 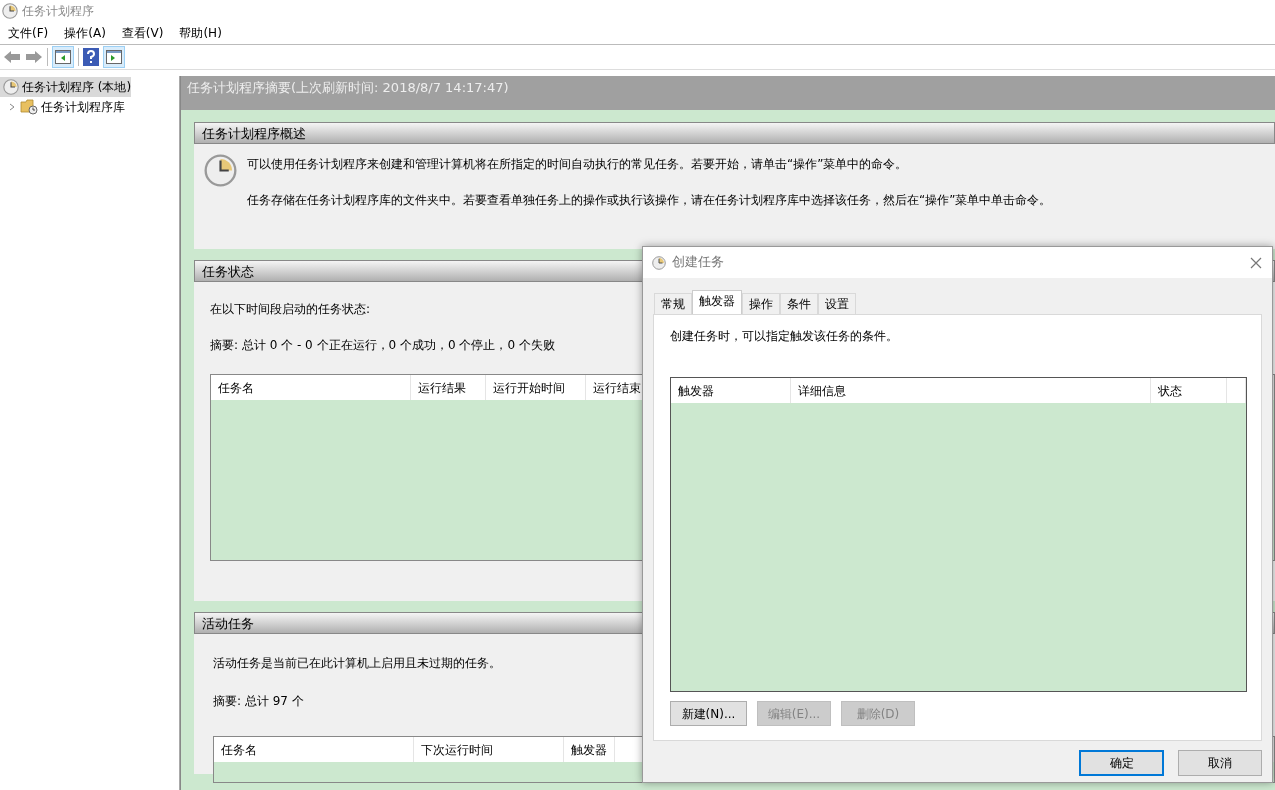 What do you see at coordinates (799, 303) in the screenshot?
I see `tab: 条件` at bounding box center [799, 303].